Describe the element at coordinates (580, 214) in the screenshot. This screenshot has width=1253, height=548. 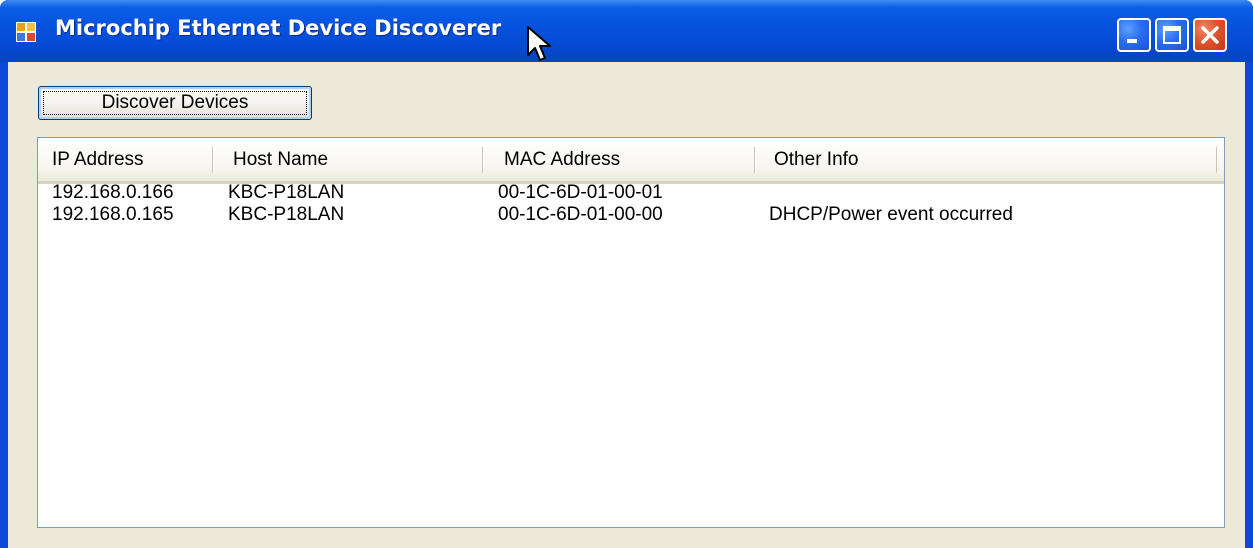
I see `mac-address-cell: 00-1C-6D-01-00-00` at that location.